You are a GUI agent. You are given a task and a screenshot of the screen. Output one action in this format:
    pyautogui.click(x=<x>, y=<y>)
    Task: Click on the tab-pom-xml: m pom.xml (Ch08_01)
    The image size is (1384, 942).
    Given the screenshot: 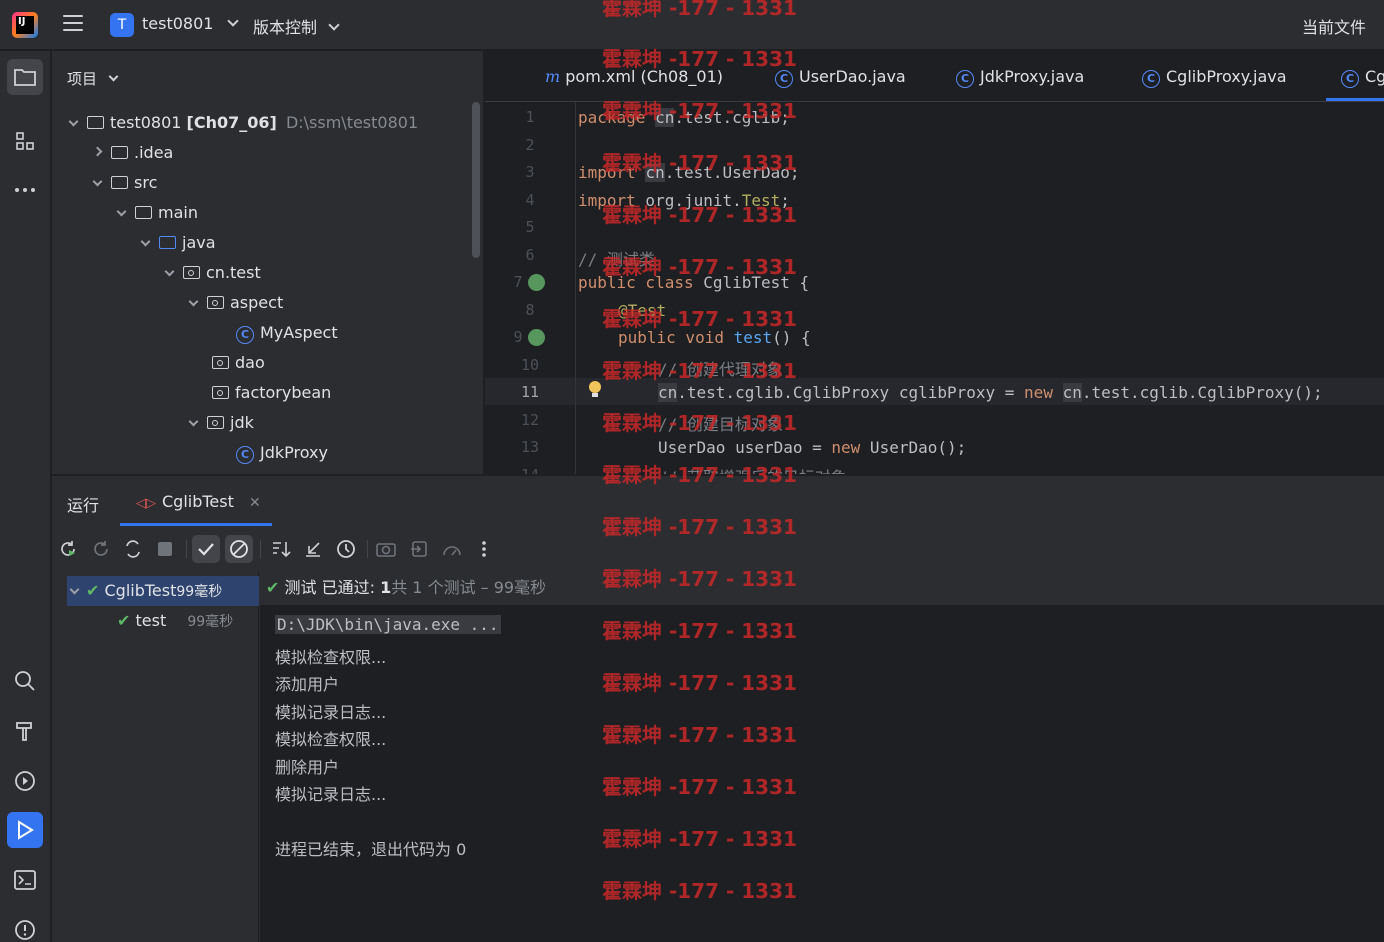 What is the action you would take?
    pyautogui.click(x=634, y=76)
    